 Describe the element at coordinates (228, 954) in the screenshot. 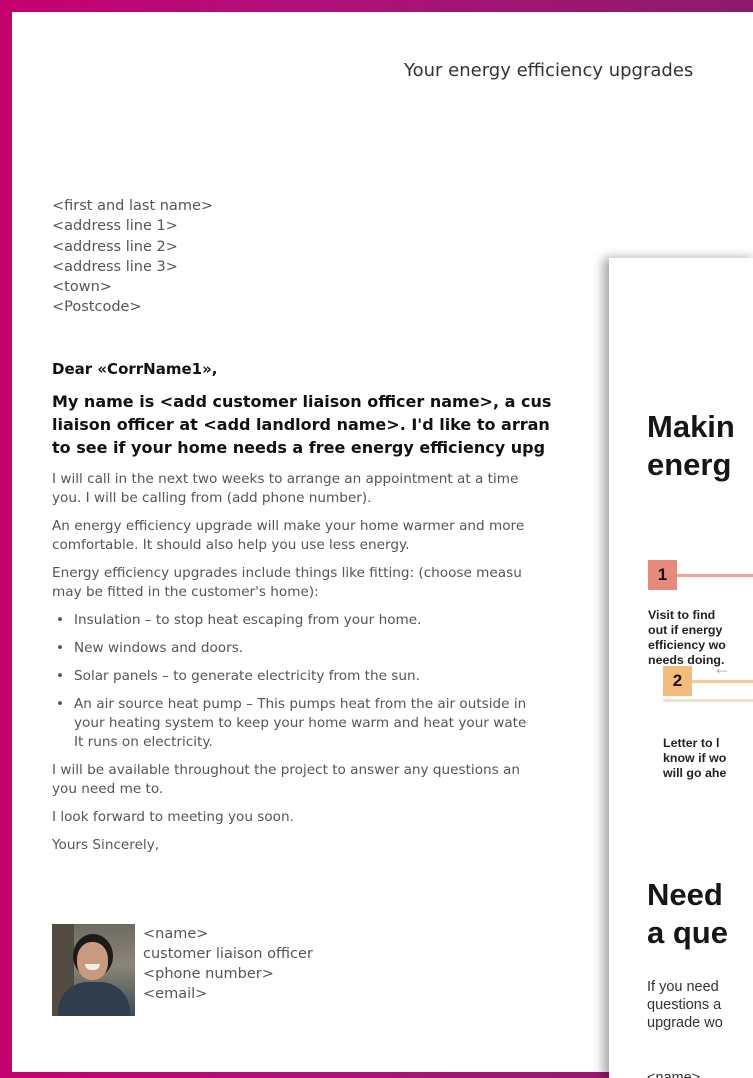

I see `signature-role: customer liaison officer` at that location.